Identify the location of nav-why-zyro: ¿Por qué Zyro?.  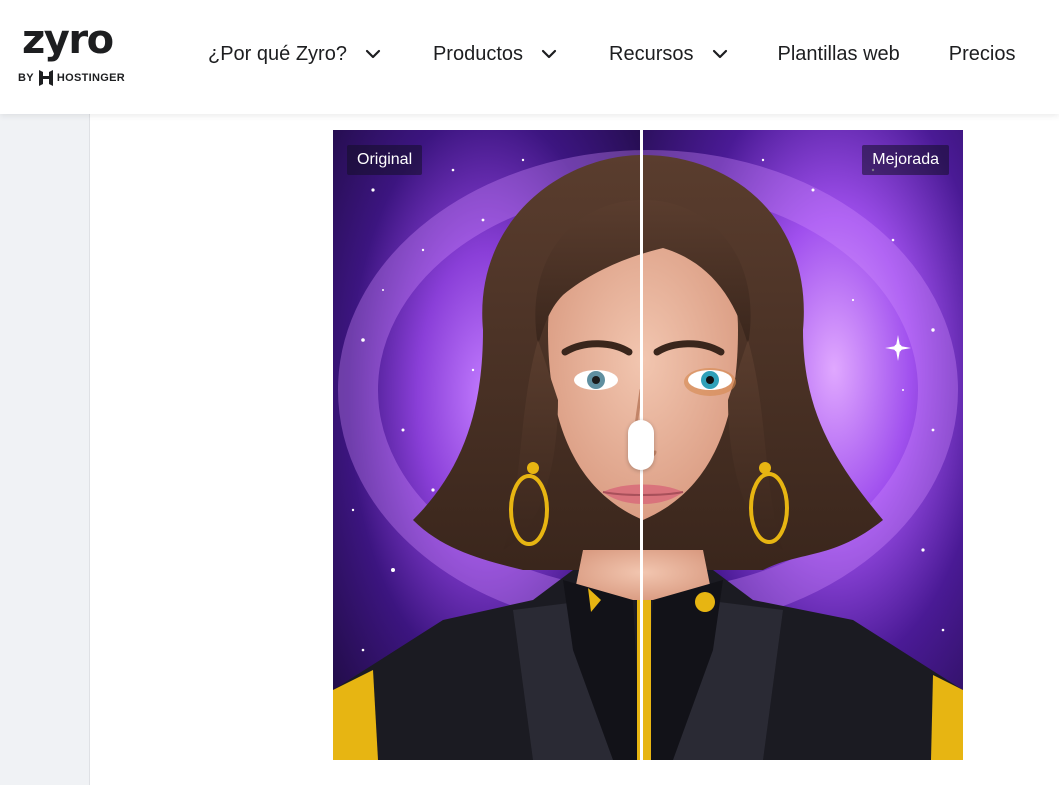
(294, 54).